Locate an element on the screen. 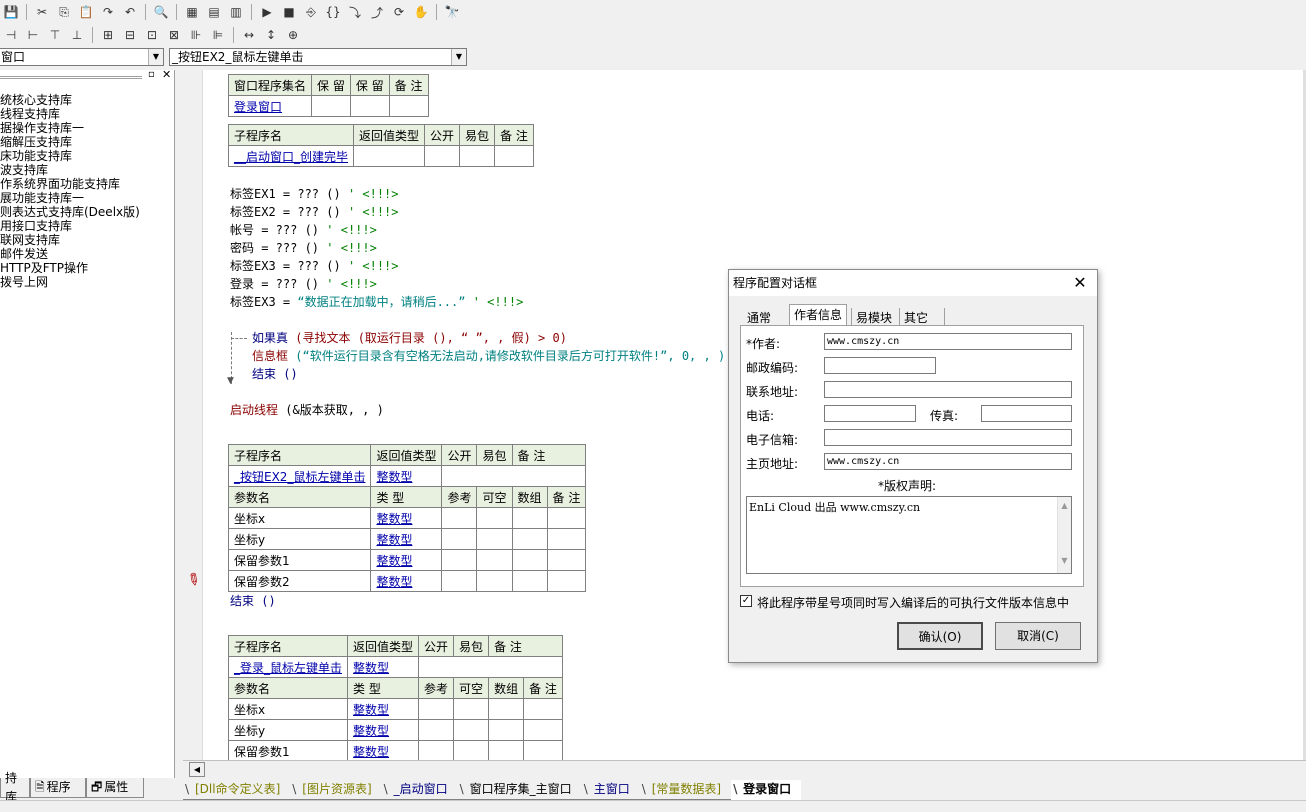 Image resolution: width=1306 pixels, height=812 pixels. step1-icon: ⎆ is located at coordinates (311, 12).